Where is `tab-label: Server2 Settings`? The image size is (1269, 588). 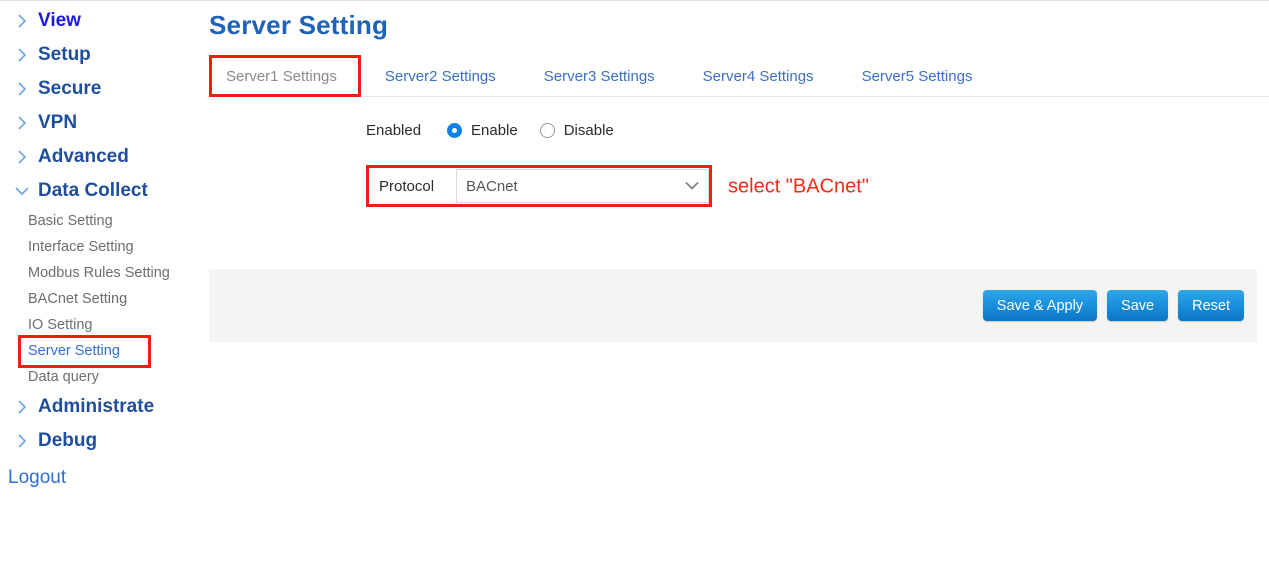 tab-label: Server2 Settings is located at coordinates (440, 76).